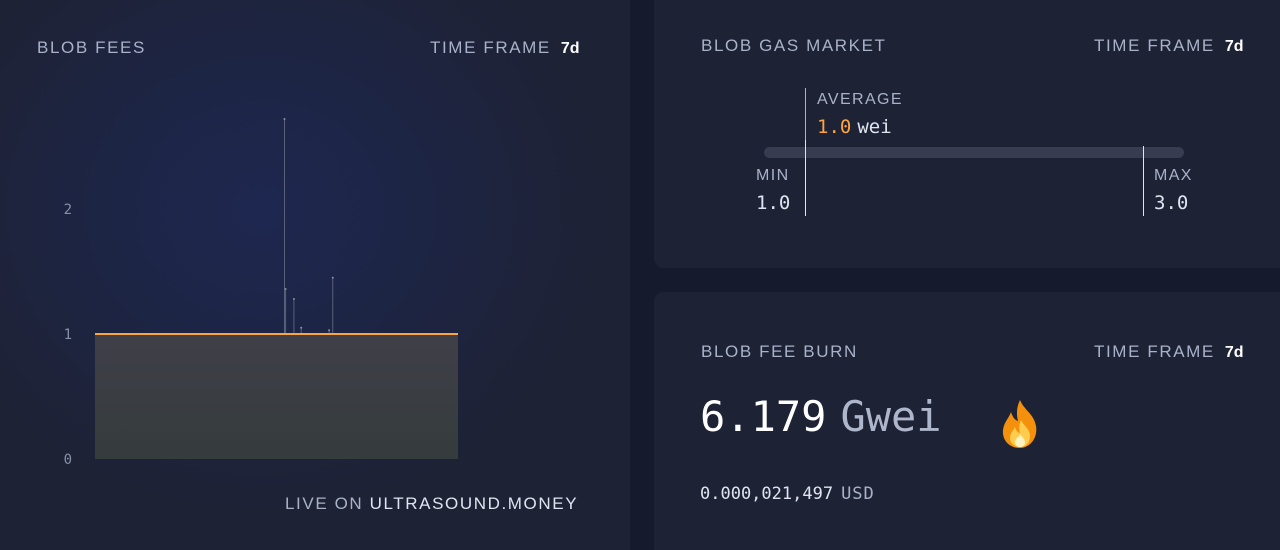 This screenshot has height=550, width=1280. What do you see at coordinates (1143, 181) in the screenshot?
I see `max-marker` at bounding box center [1143, 181].